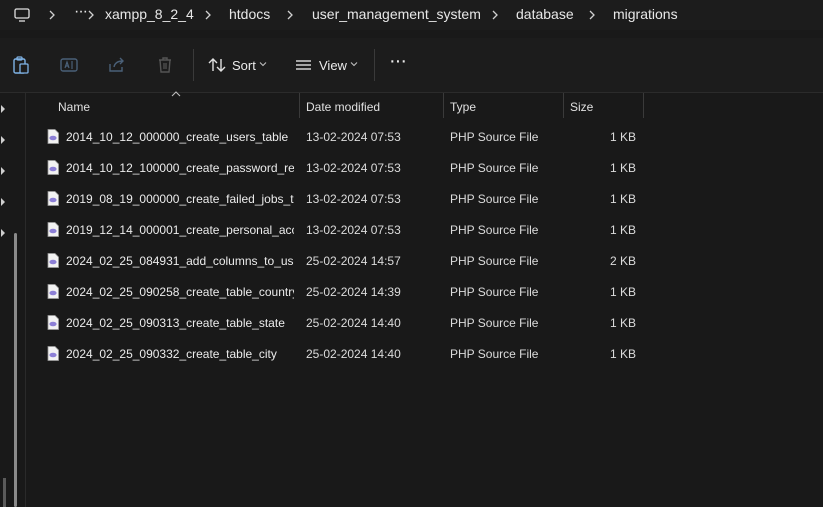  I want to click on list-view-icon, so click(304, 65).